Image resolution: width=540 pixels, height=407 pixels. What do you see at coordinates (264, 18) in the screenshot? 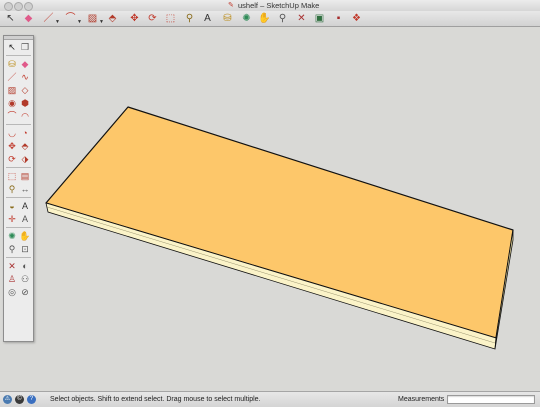
I see `pan-toolbar-button: ✋` at bounding box center [264, 18].